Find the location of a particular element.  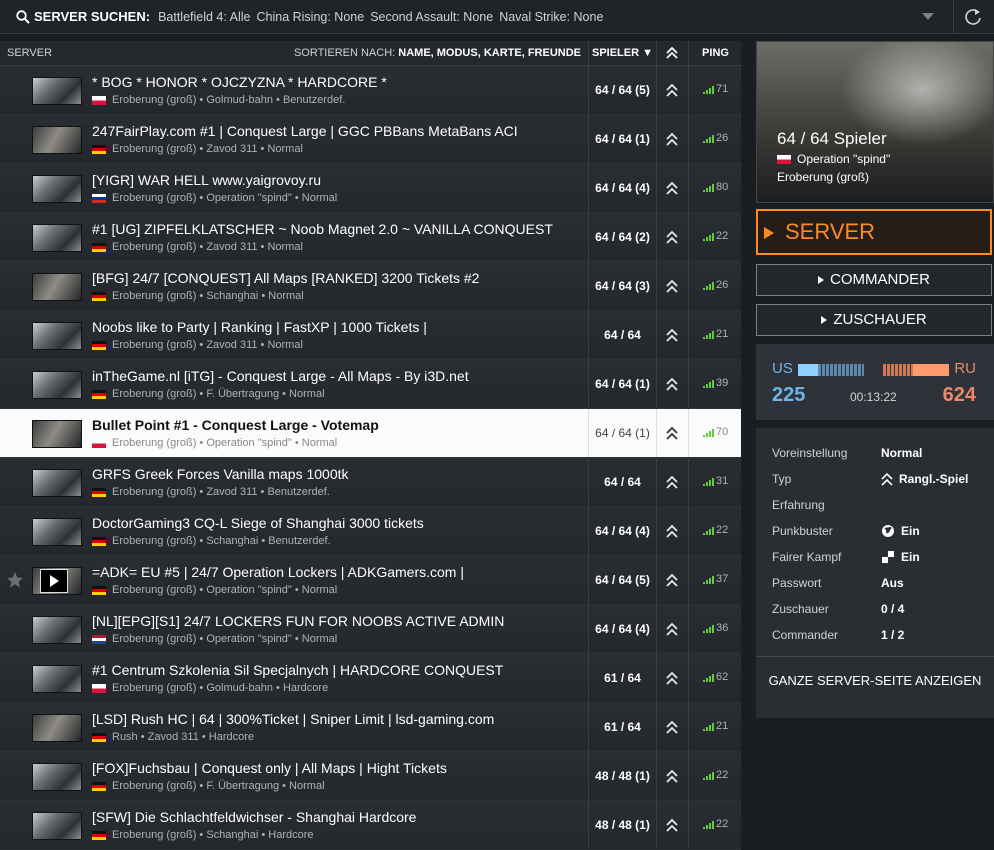

ping-value: 39 is located at coordinates (722, 383).